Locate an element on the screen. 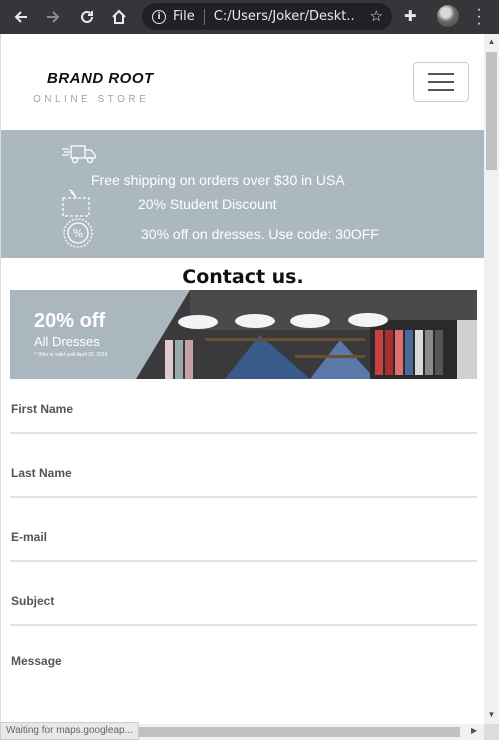  email-field: E-mail is located at coordinates (243, 554).